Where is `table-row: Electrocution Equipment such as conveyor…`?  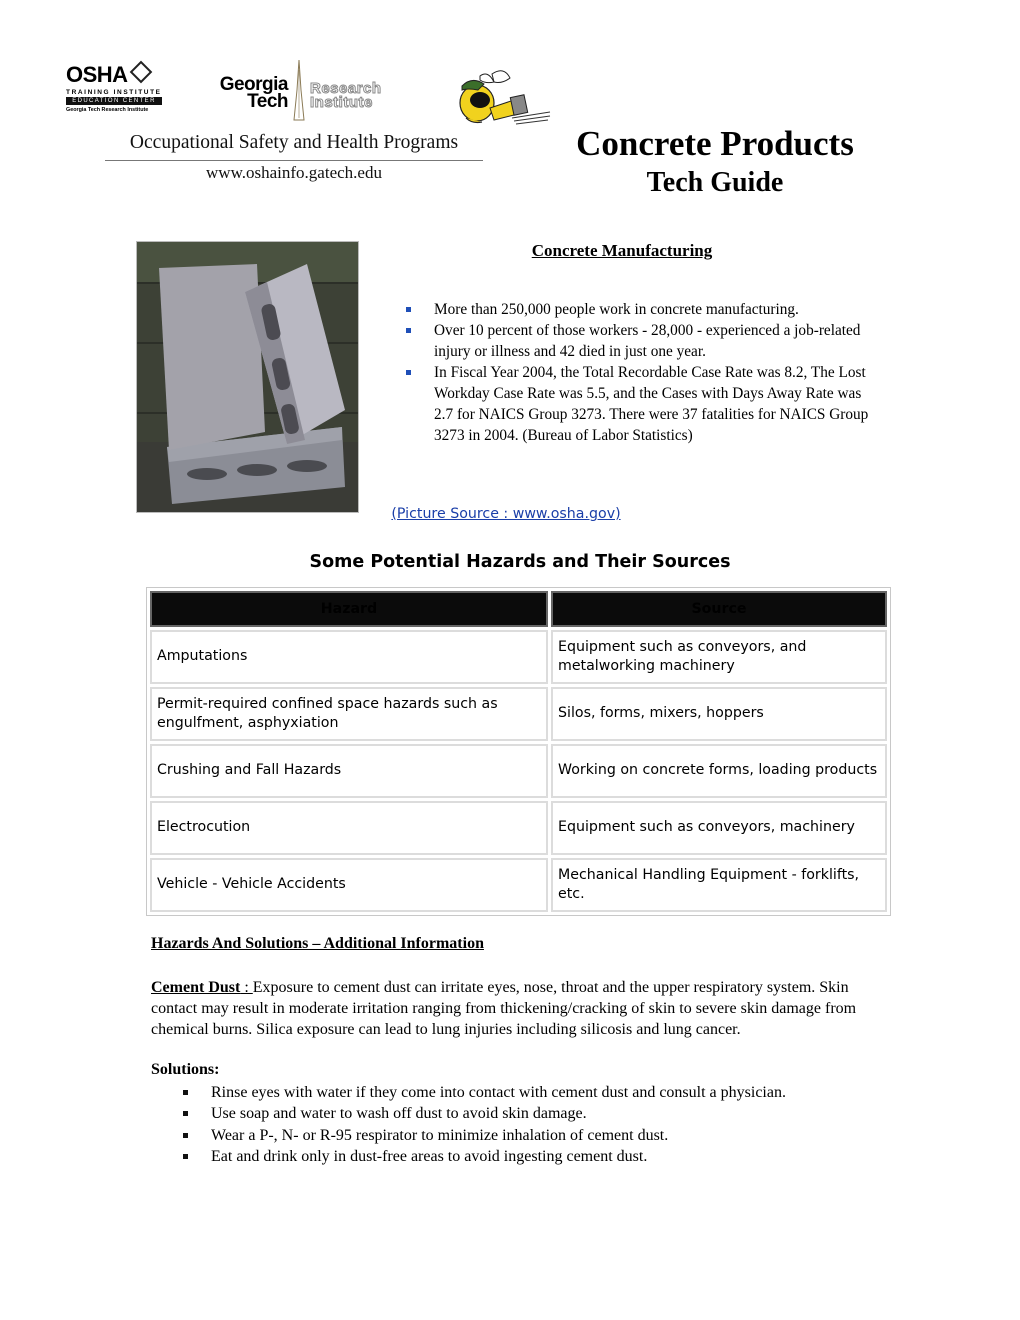 table-row: Electrocution Equipment such as conveyor… is located at coordinates (518, 828).